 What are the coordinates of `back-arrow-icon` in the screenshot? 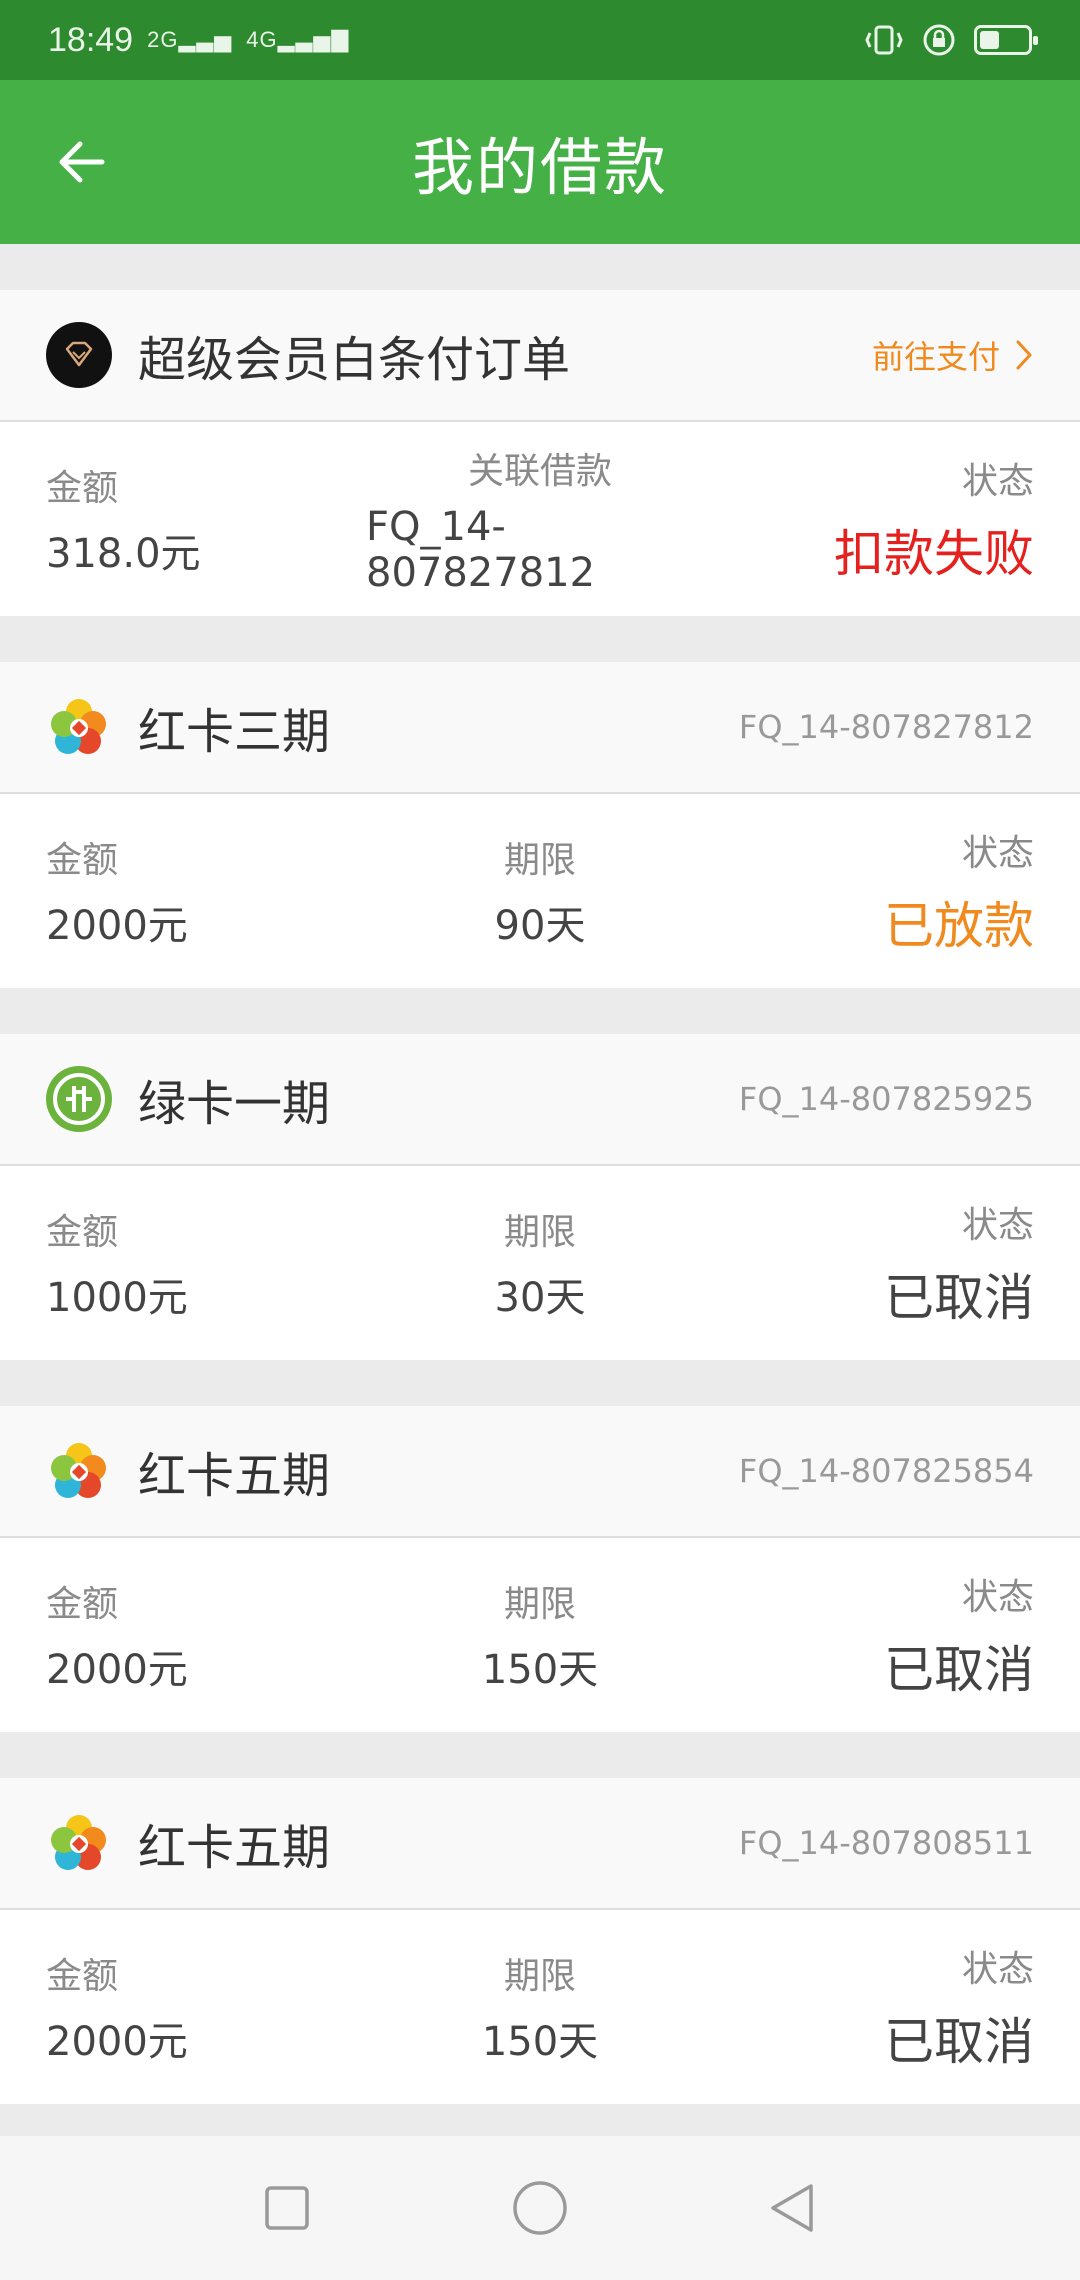 It's located at (82, 162).